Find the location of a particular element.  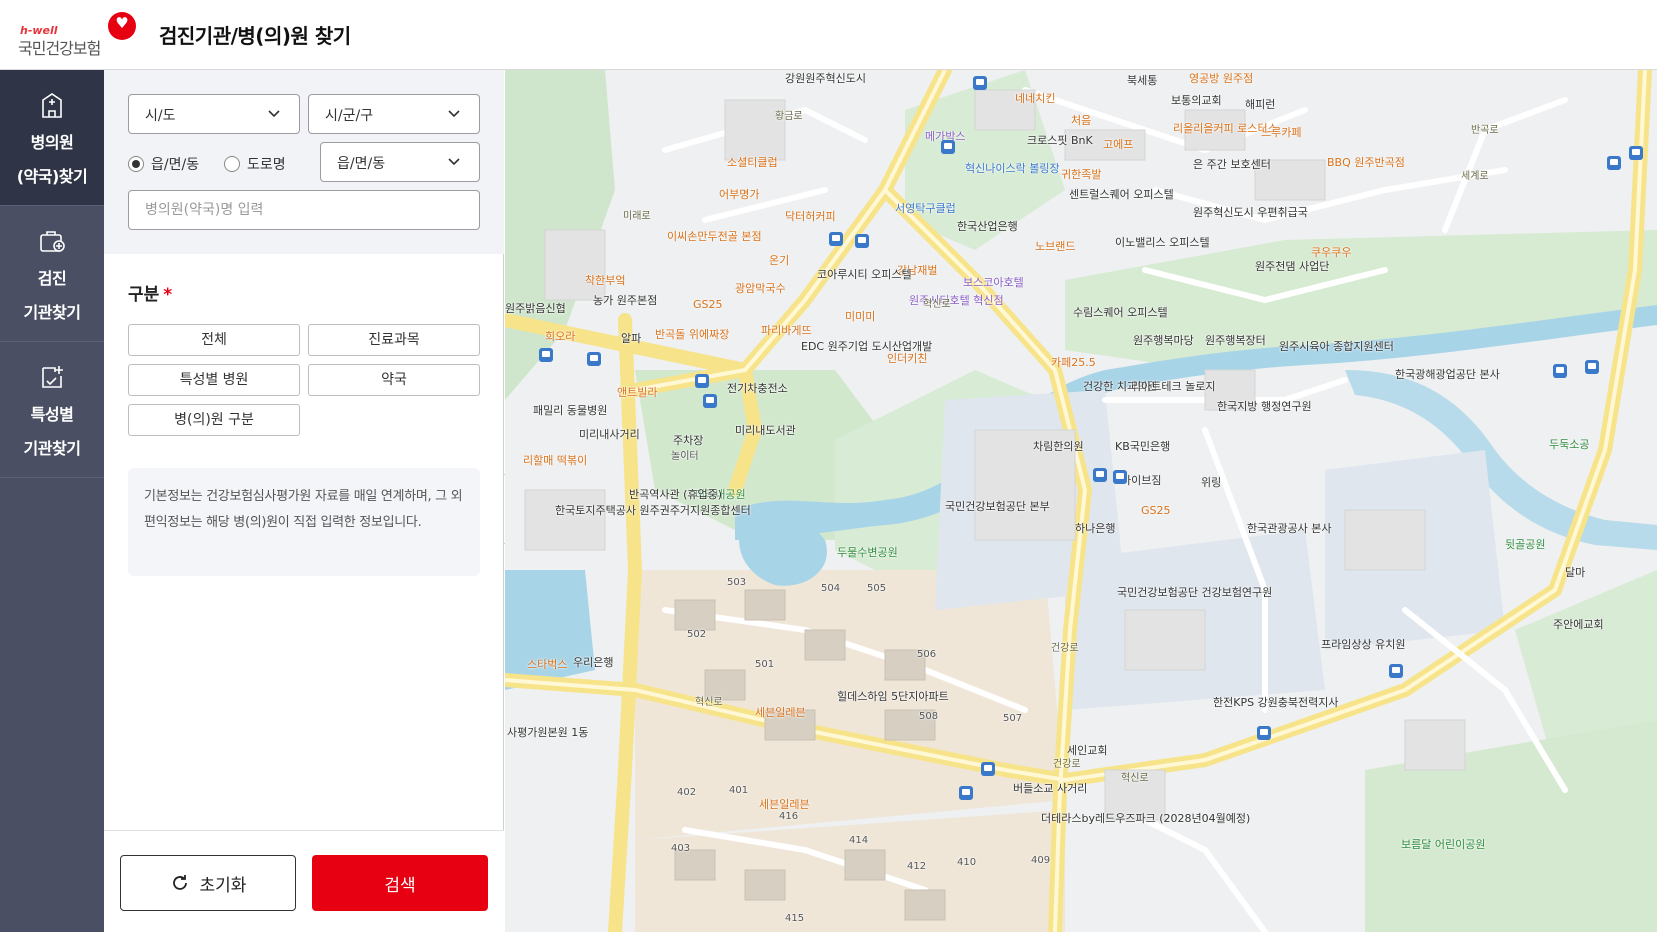

map-poi-label: 서영탁구클럽 is located at coordinates (925, 208).